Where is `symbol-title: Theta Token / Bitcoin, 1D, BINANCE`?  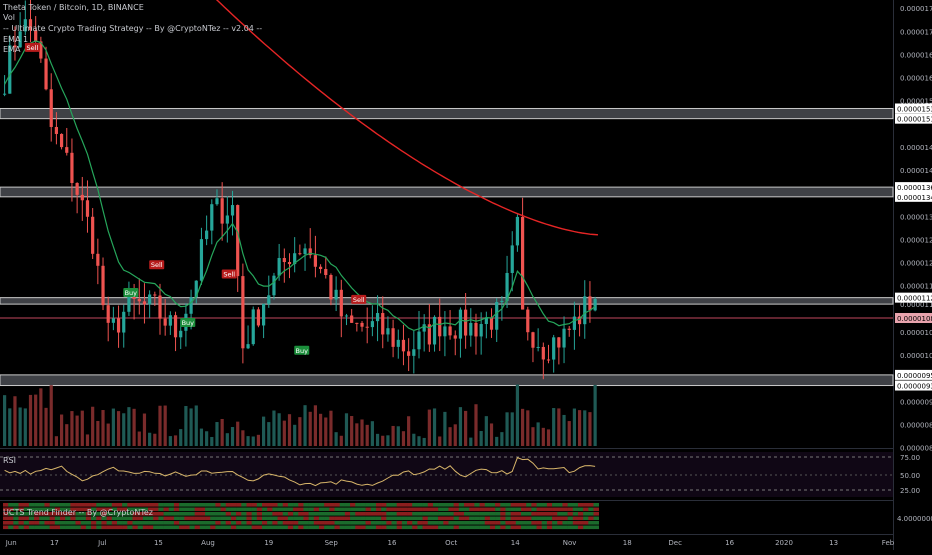 symbol-title: Theta Token / Bitcoin, 1D, BINANCE is located at coordinates (73, 7).